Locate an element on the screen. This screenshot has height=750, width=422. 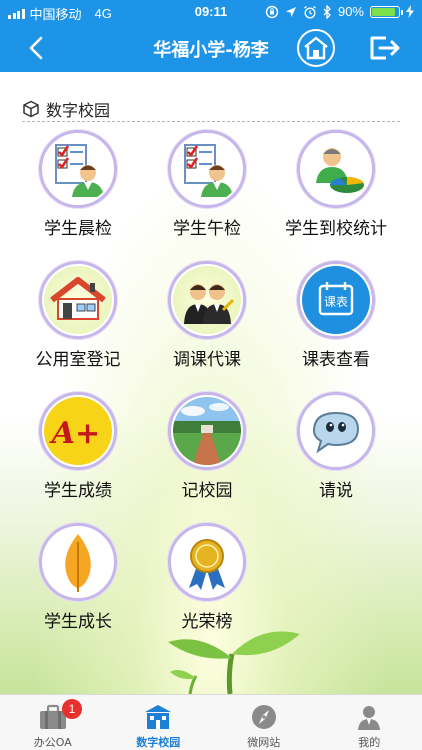
battery-percent: 90% is located at coordinates (350, 11).